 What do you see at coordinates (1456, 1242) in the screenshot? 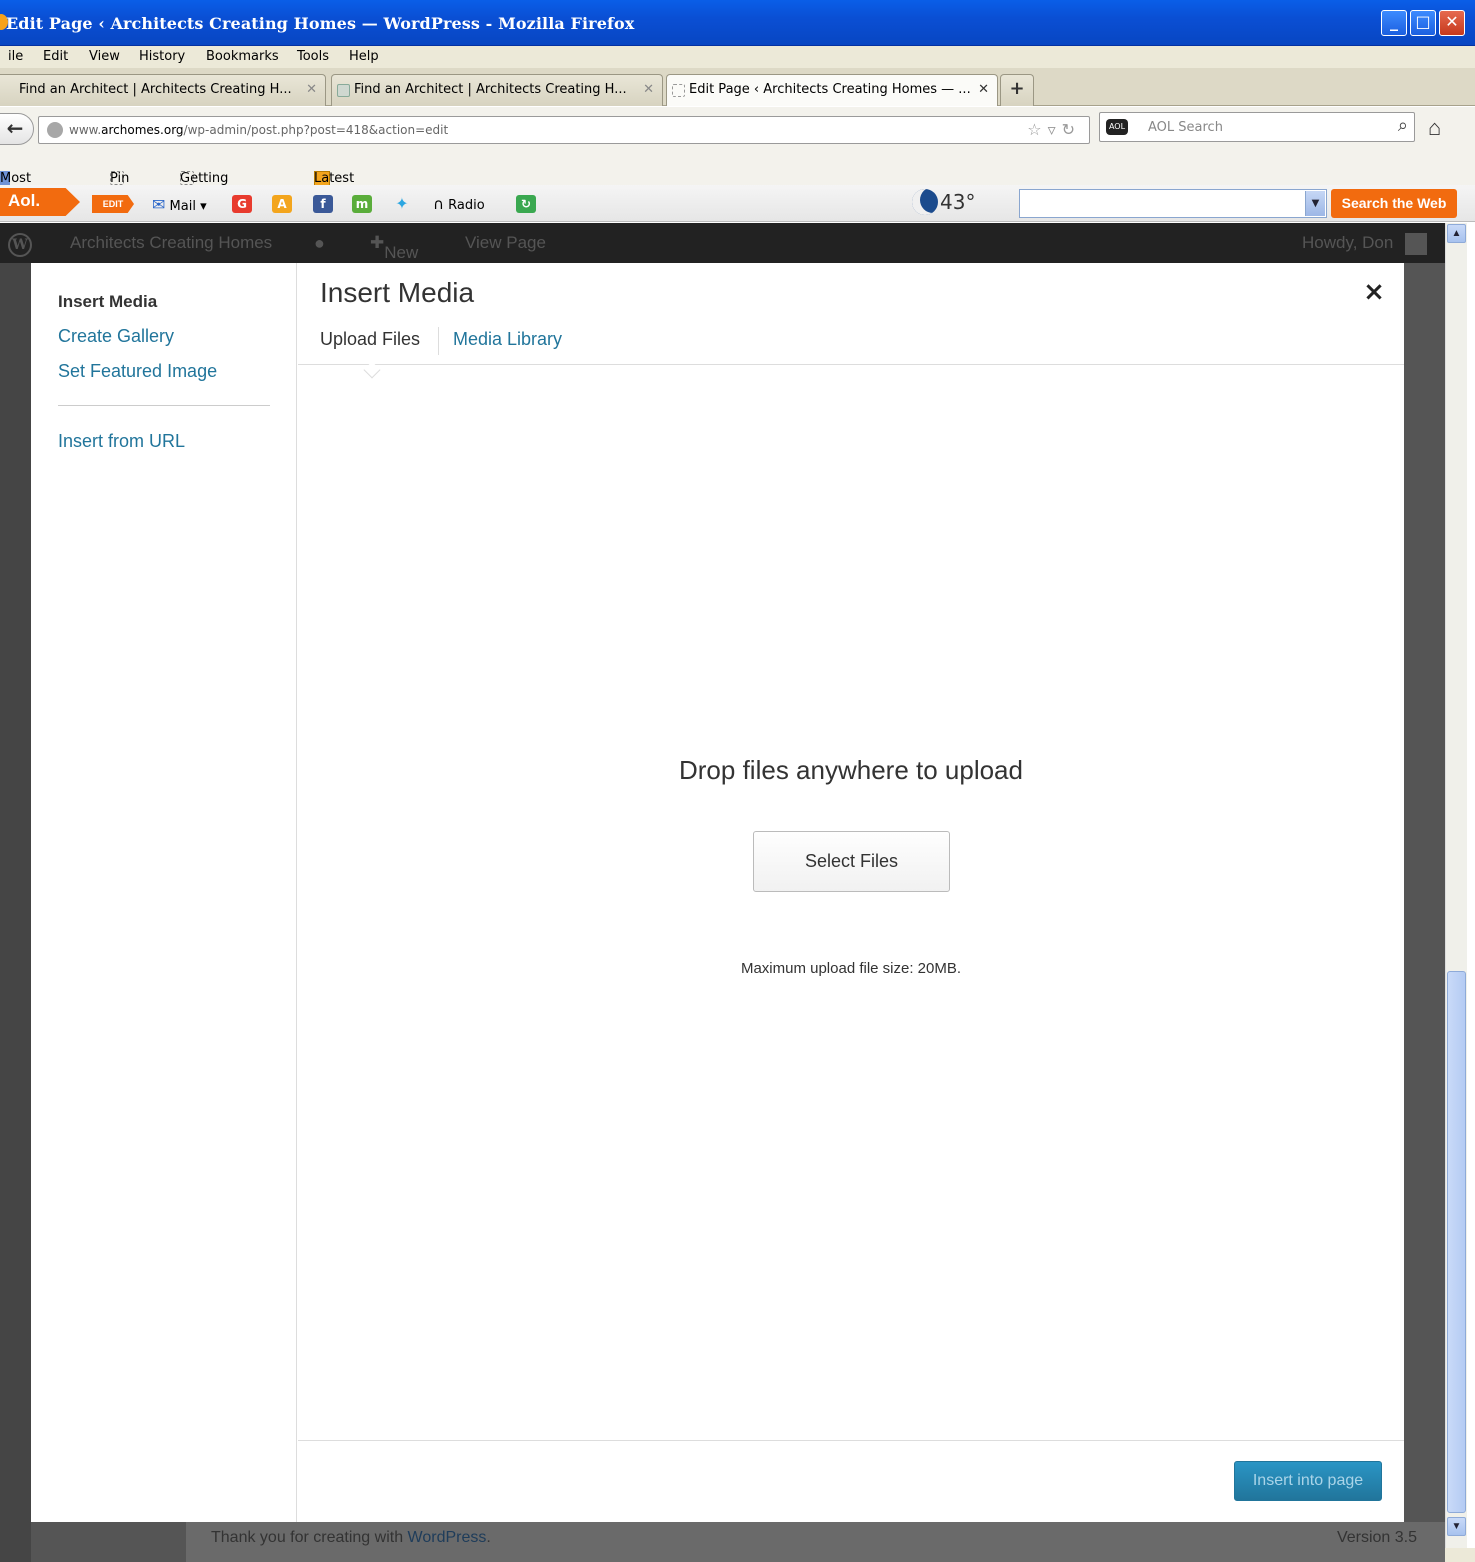
I see `scrollbar-thumb` at bounding box center [1456, 1242].